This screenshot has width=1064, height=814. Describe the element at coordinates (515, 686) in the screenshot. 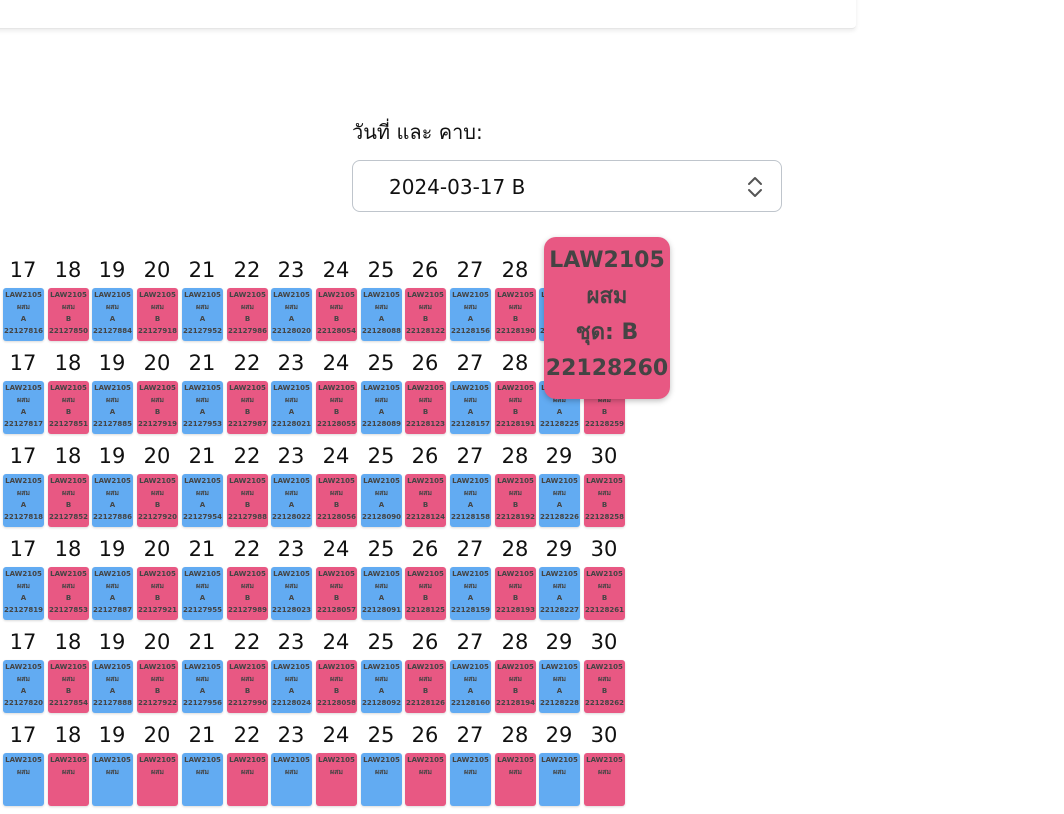

I see `seat-tile: LAW2105 ผสม B 22128194` at that location.